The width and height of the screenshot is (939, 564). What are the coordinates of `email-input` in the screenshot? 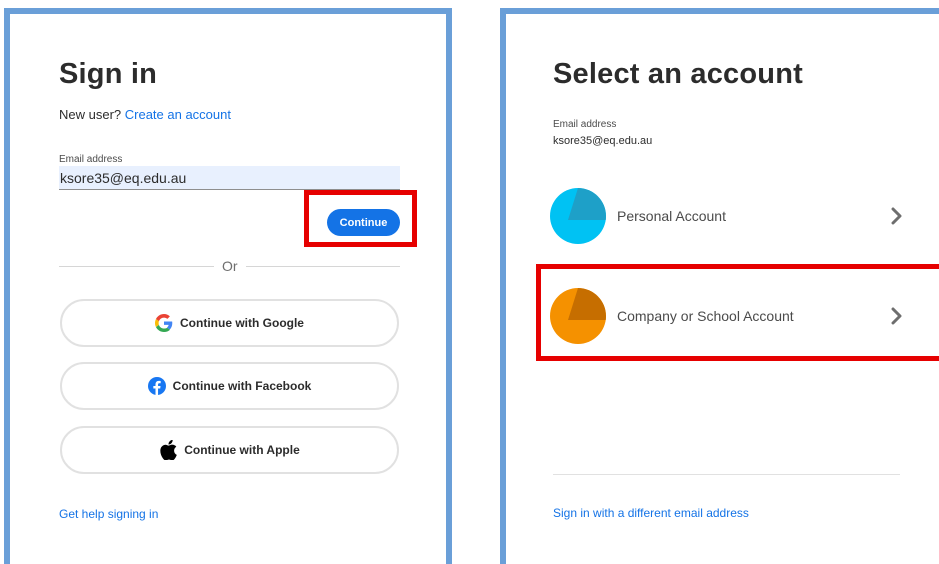 It's located at (229, 178).